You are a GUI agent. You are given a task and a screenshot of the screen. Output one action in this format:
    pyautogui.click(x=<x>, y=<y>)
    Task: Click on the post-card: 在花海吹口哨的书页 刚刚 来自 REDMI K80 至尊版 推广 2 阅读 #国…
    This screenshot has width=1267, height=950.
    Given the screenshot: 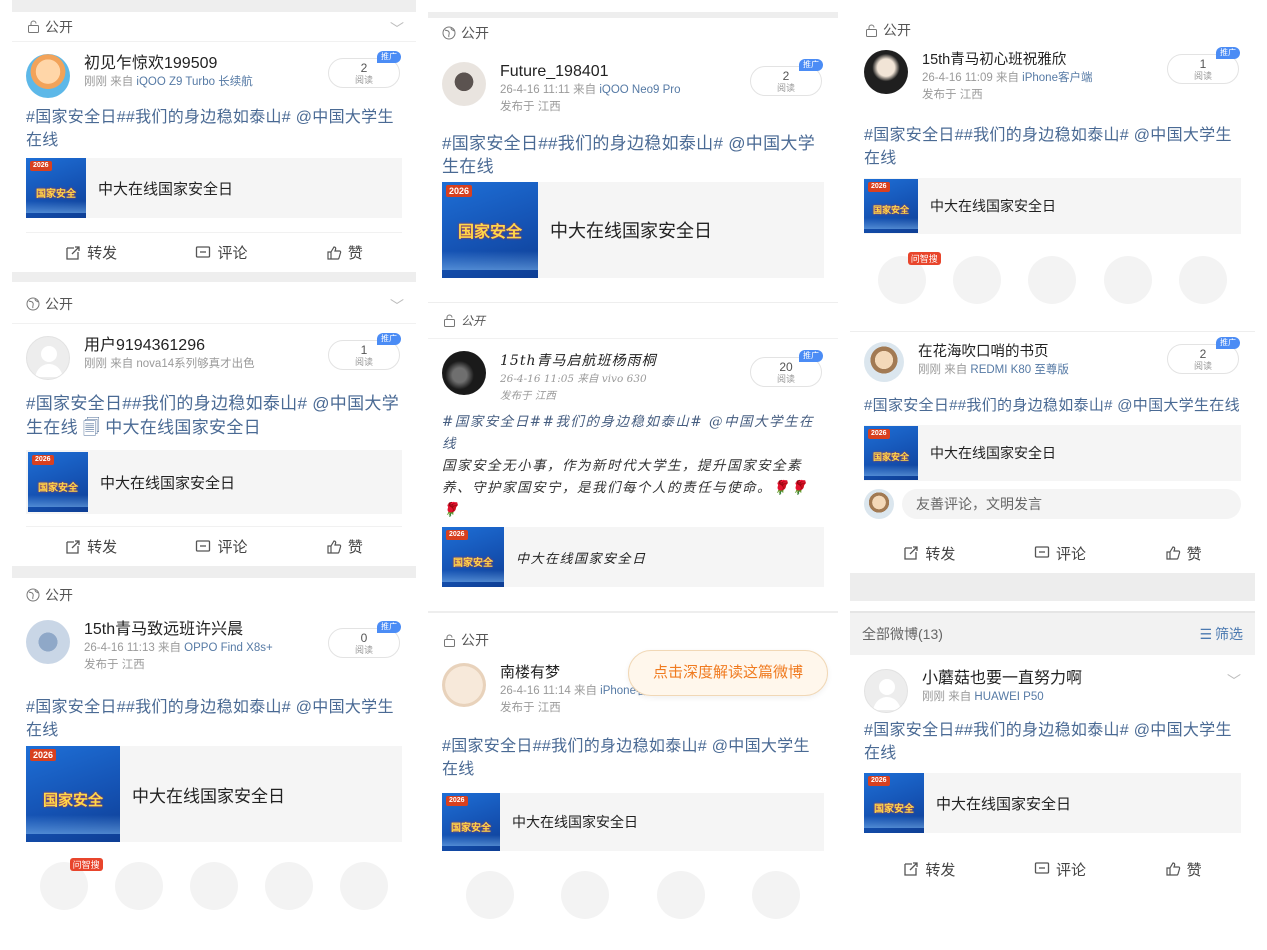 What is the action you would take?
    pyautogui.click(x=1052, y=452)
    